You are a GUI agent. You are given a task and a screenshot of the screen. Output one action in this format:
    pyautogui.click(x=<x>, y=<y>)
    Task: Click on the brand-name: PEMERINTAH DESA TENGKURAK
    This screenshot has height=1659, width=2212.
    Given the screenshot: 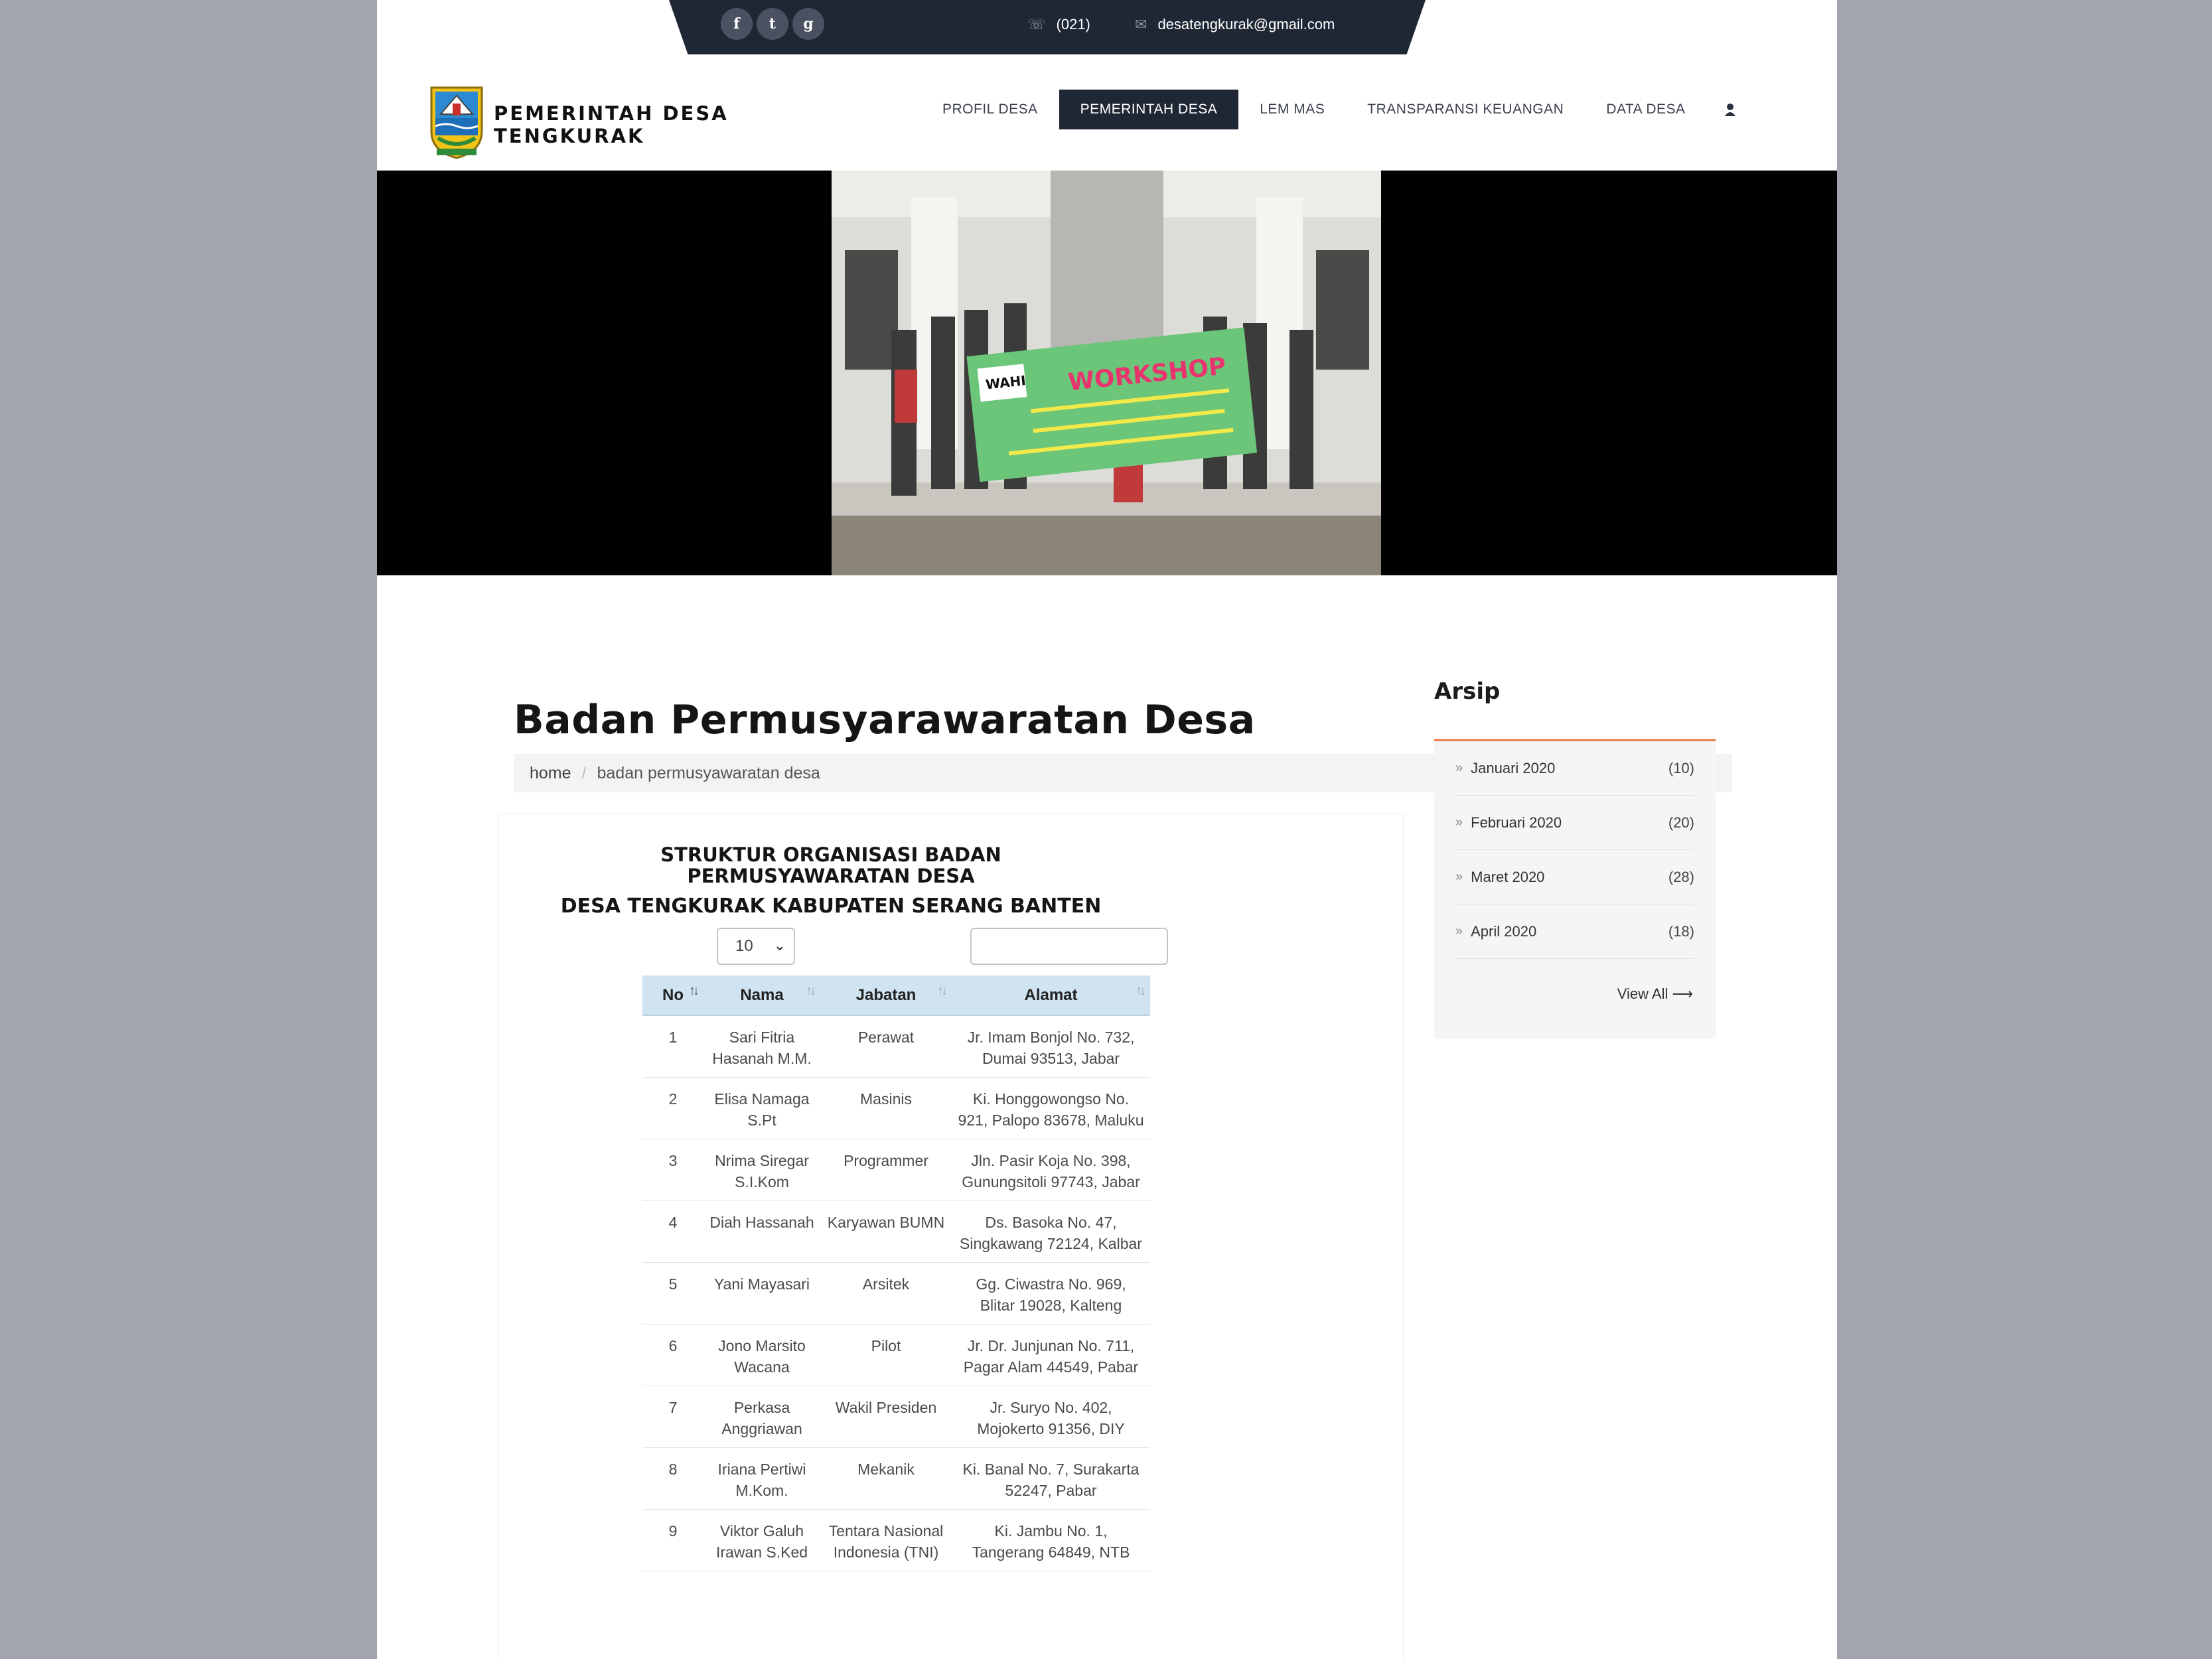 What is the action you would take?
    pyautogui.click(x=611, y=124)
    